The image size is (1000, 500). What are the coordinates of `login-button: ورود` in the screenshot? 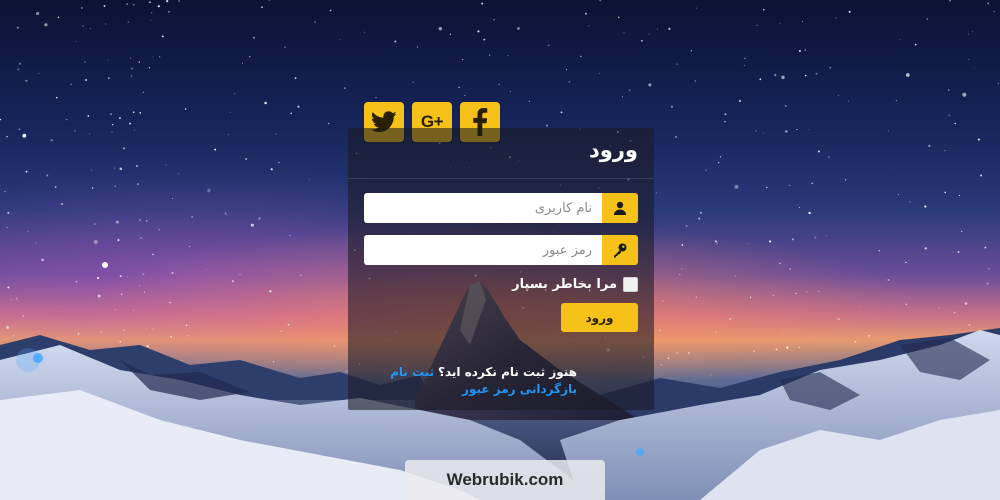 It's located at (599, 317).